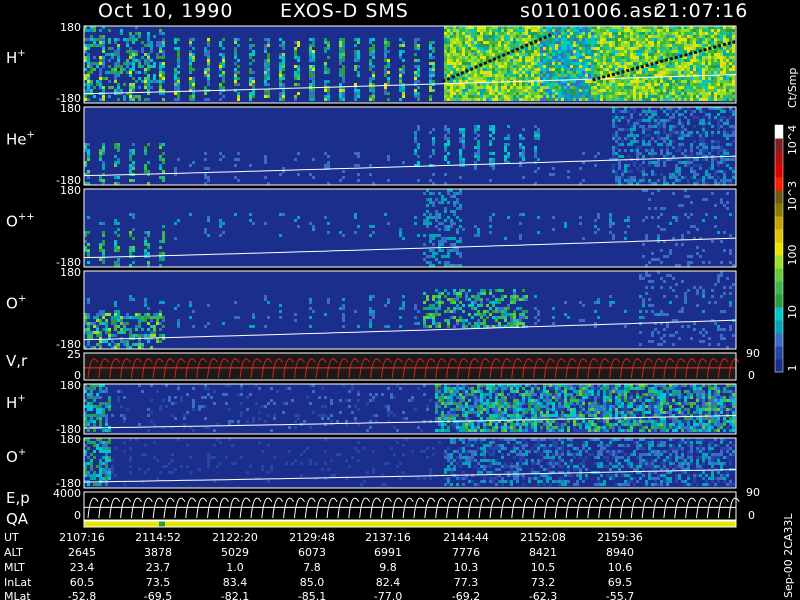 The image size is (800, 600). Describe the element at coordinates (792, 368) in the screenshot. I see `colorbar-tick: 1` at that location.